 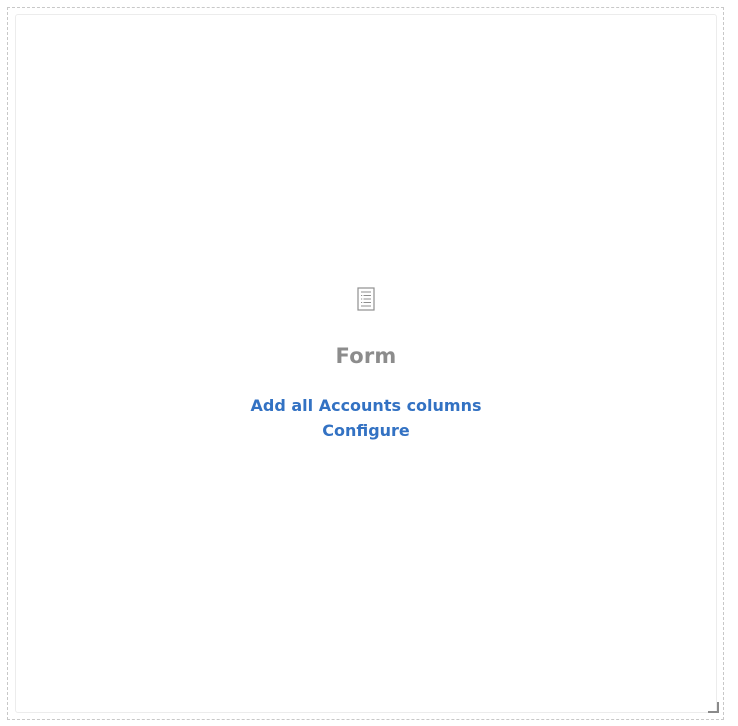 I want to click on widget-actions: Add all Accounts columns Configure, so click(x=366, y=418).